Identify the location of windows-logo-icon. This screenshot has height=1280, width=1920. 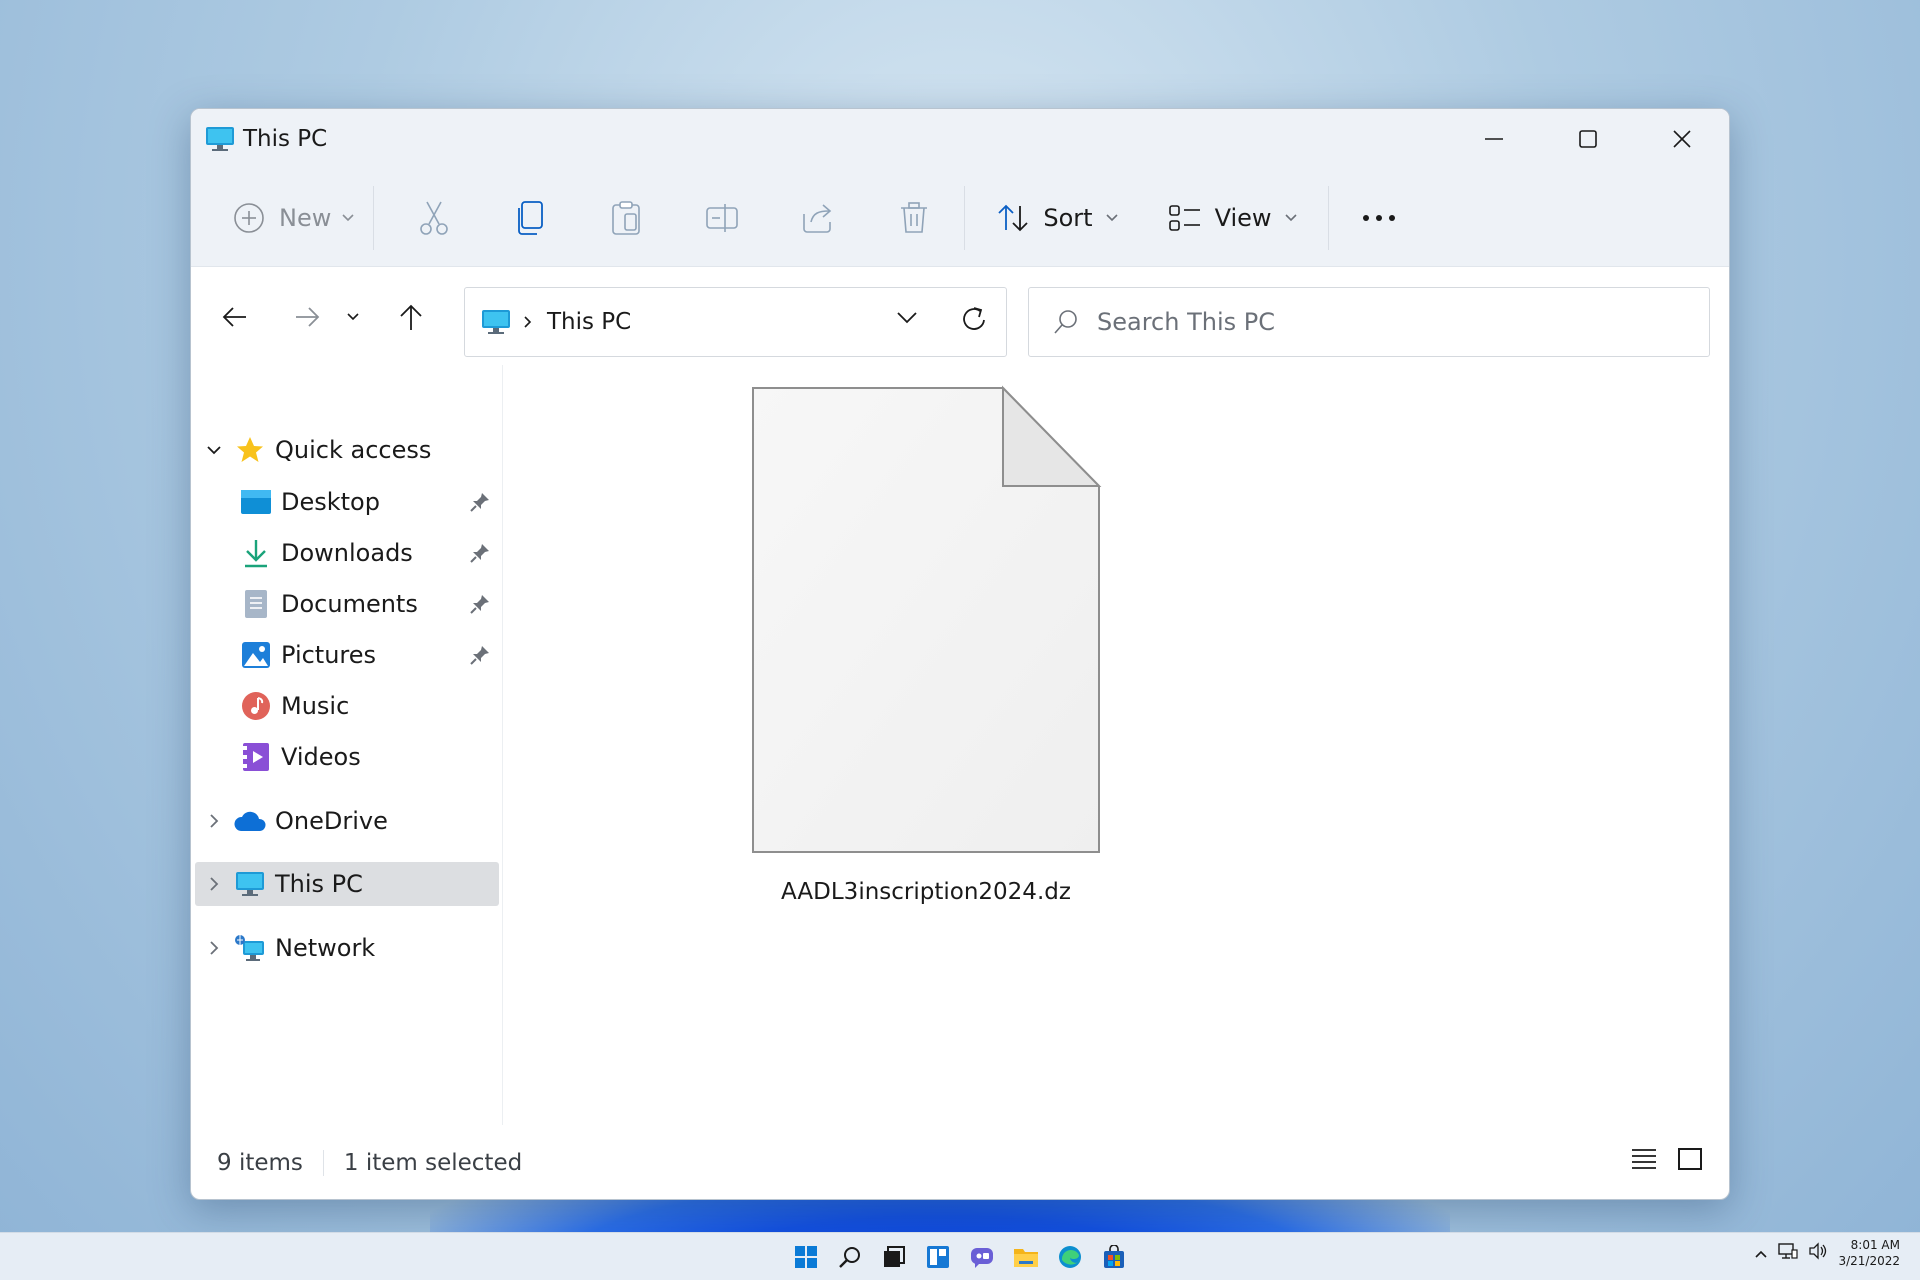
(806, 1257).